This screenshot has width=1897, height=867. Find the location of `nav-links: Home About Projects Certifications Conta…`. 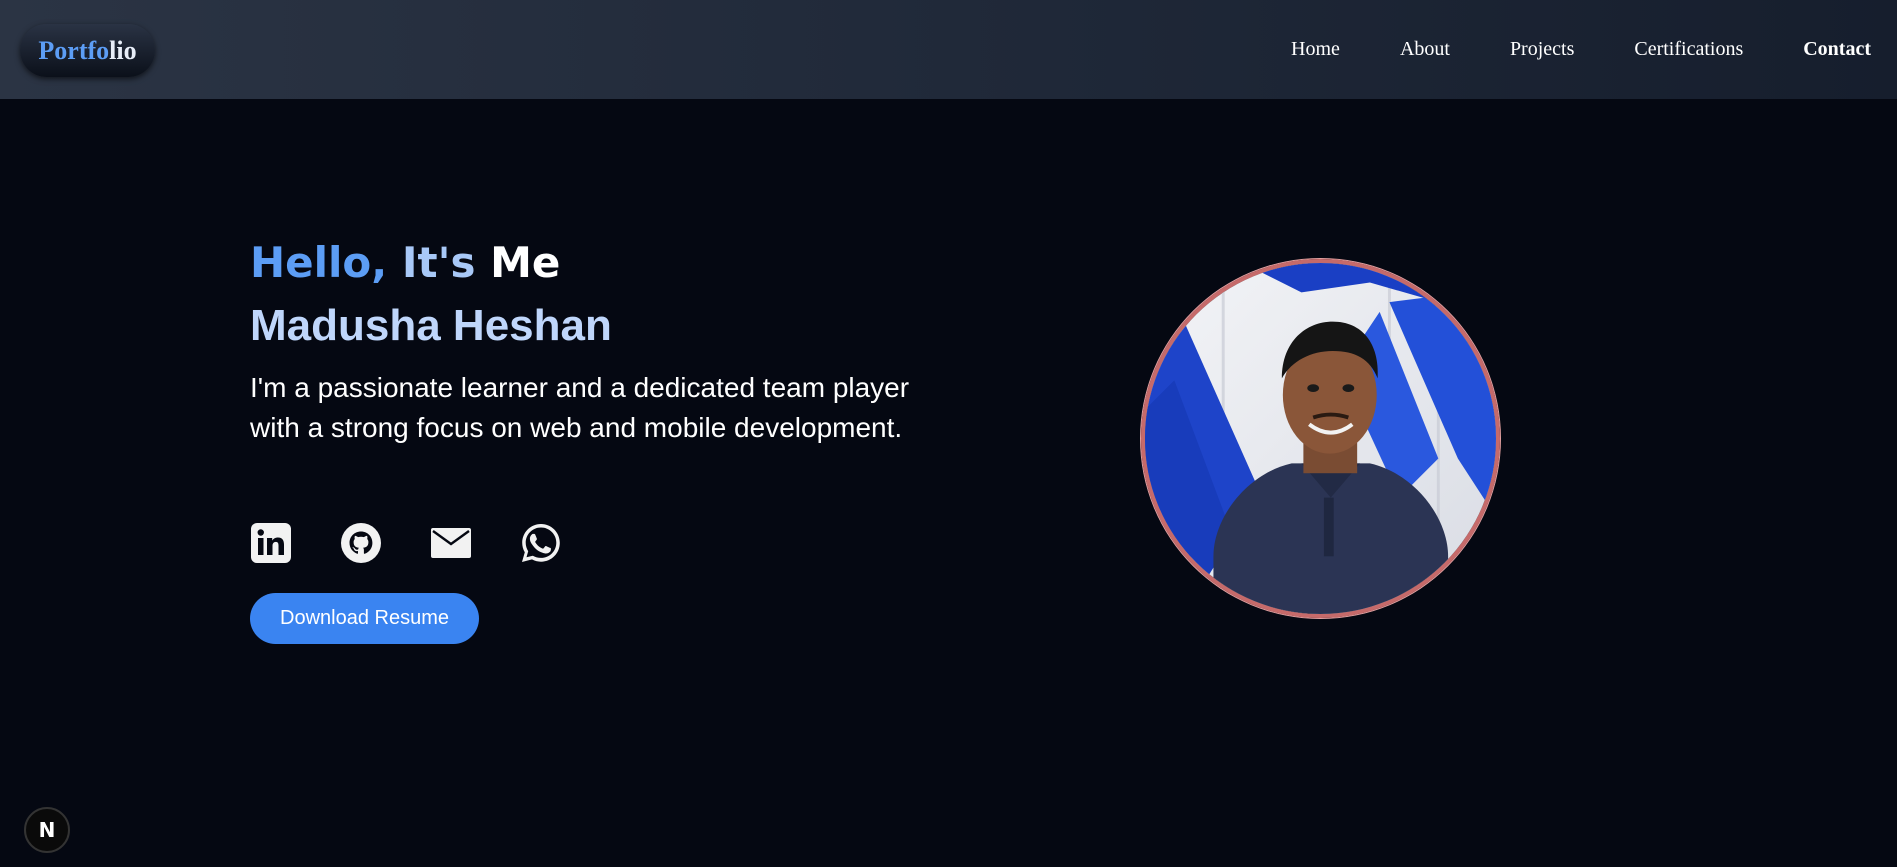

nav-links: Home About Projects Certifications Conta… is located at coordinates (1551, 49).